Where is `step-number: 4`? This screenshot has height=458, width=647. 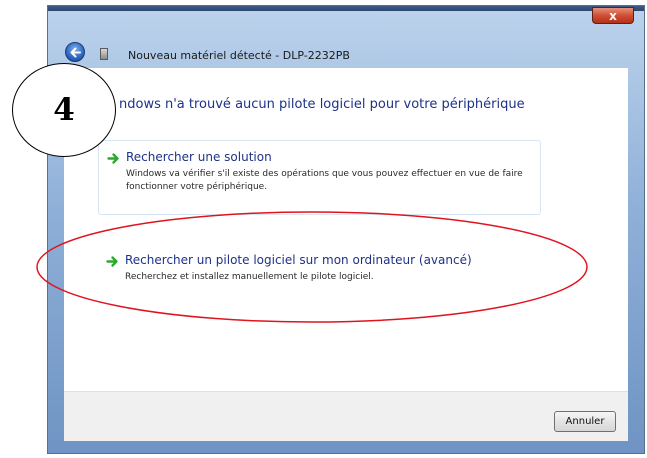
step-number: 4 is located at coordinates (64, 110).